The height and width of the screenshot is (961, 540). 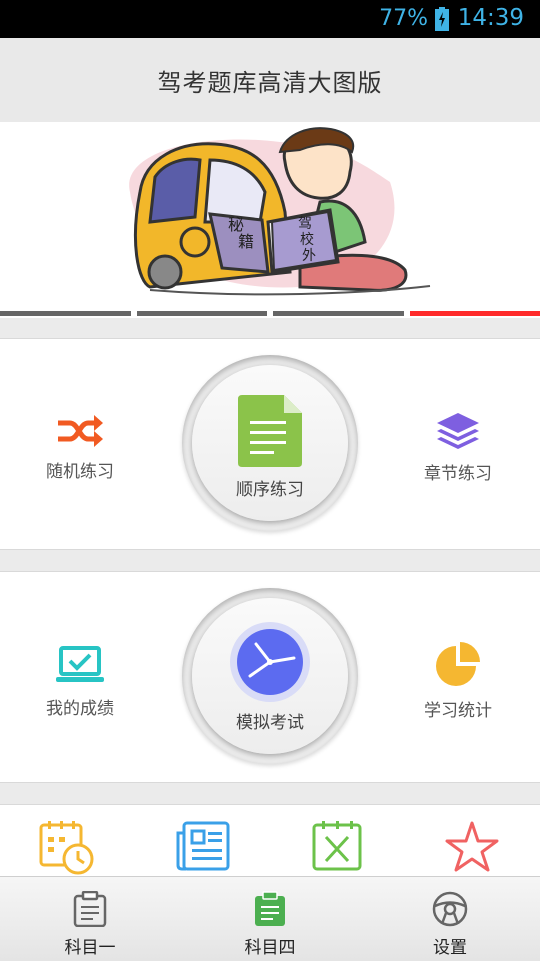 What do you see at coordinates (458, 431) in the screenshot?
I see `layers-icon` at bounding box center [458, 431].